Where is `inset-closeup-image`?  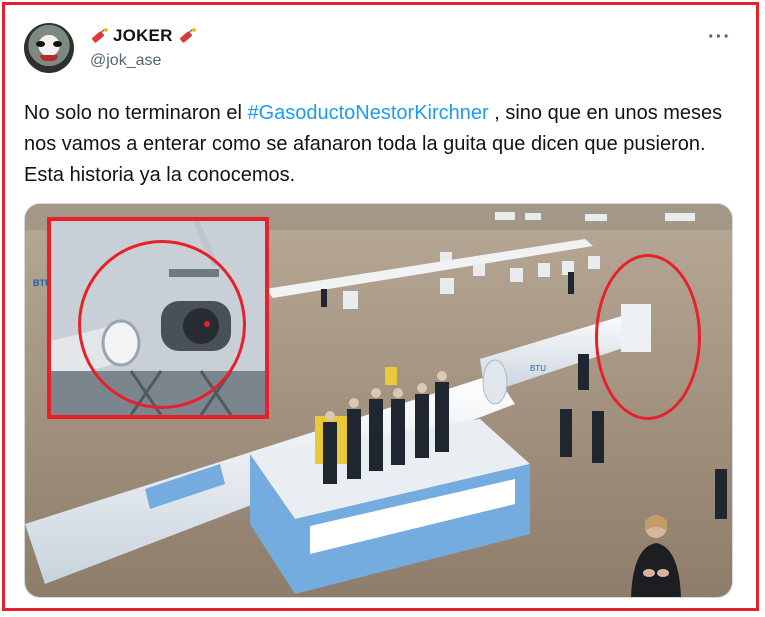 inset-closeup-image is located at coordinates (158, 318).